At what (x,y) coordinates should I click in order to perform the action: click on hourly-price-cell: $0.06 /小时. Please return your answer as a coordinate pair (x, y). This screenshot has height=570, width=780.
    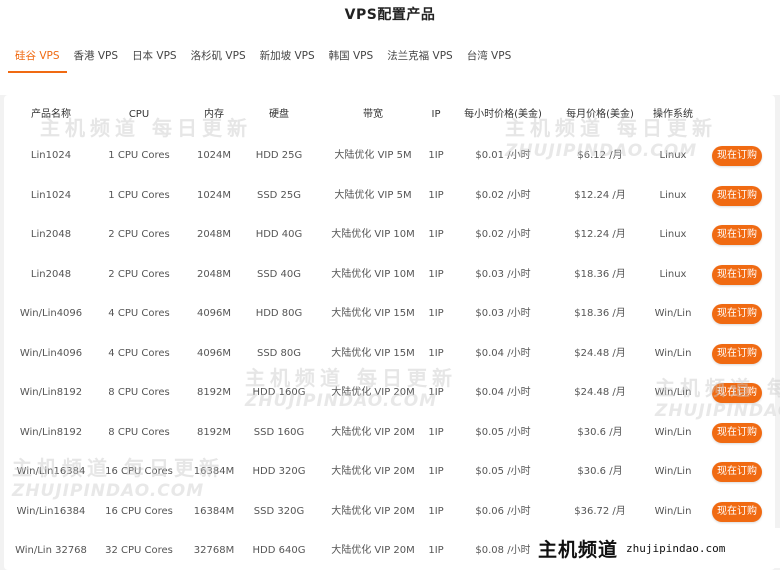
    Looking at the image, I should click on (503, 511).